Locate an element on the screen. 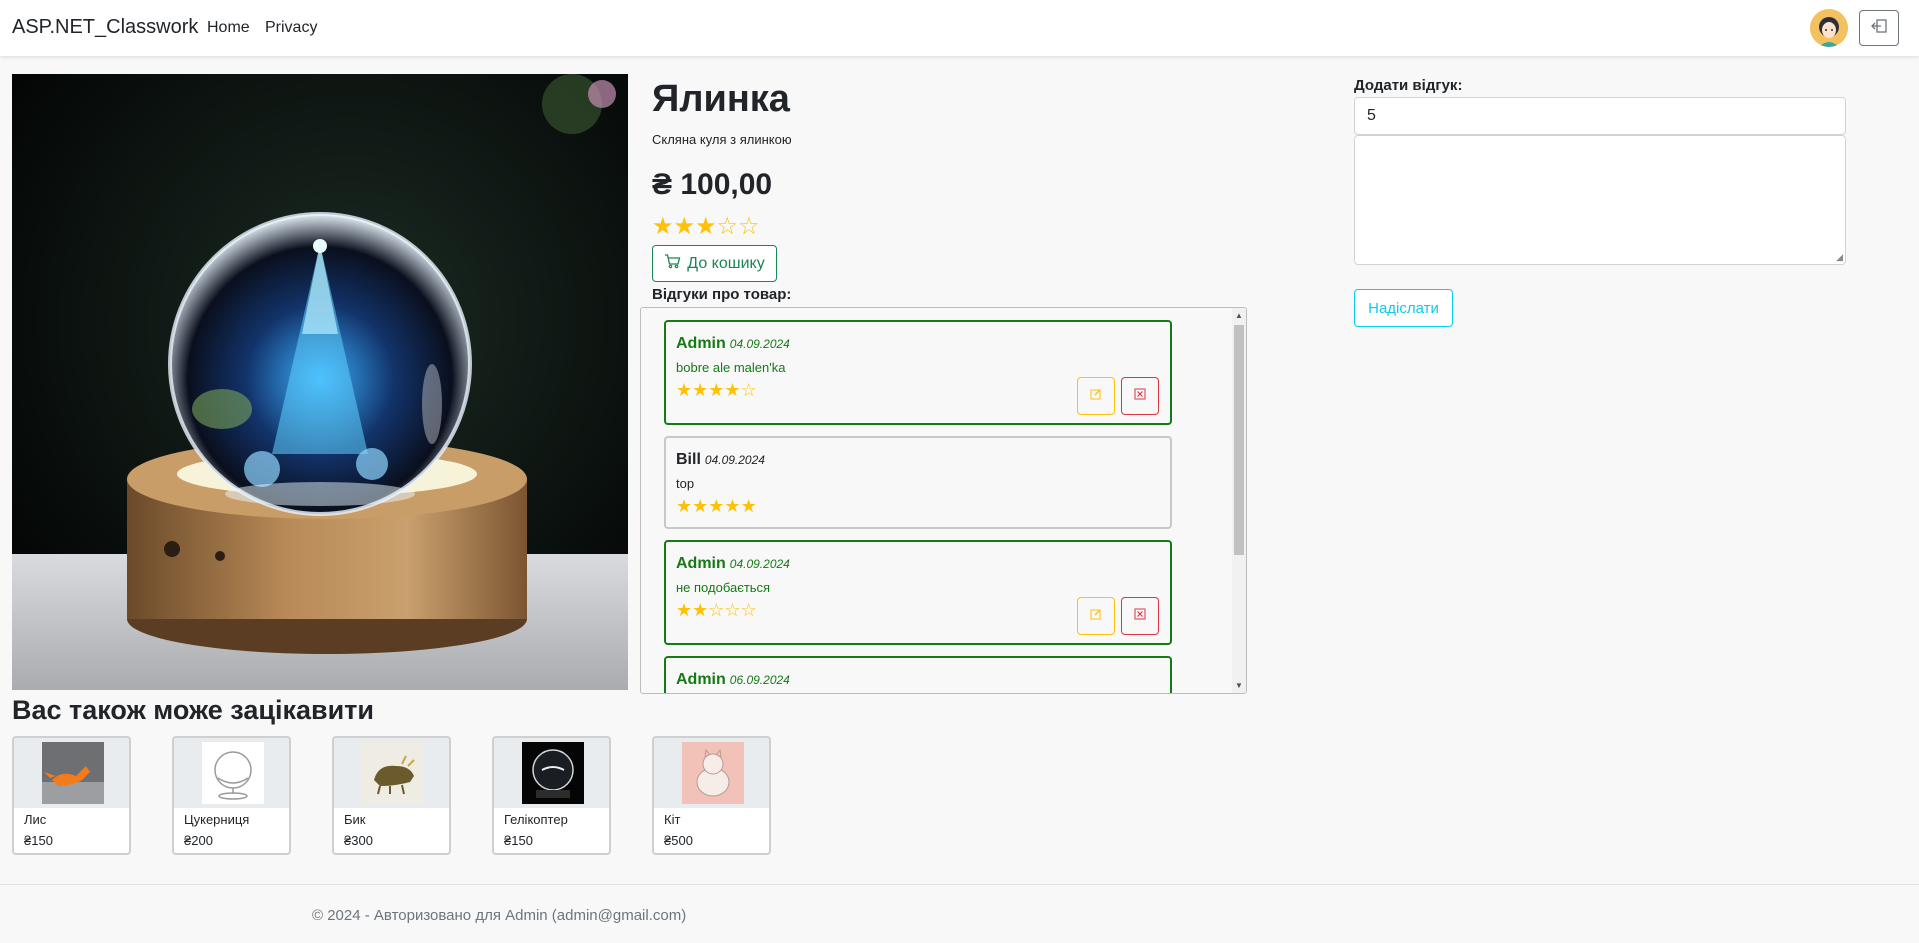 This screenshot has height=943, width=1919. brand-link: ASP.NET_Classwork is located at coordinates (105, 27).